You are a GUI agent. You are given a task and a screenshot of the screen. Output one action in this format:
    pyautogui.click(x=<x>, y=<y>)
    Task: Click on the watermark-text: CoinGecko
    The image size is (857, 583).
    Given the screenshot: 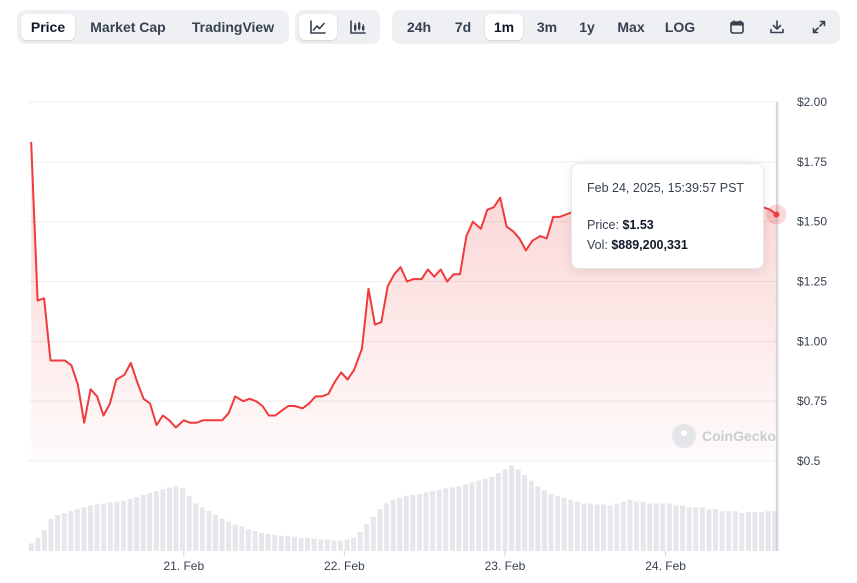 What is the action you would take?
    pyautogui.click(x=739, y=436)
    